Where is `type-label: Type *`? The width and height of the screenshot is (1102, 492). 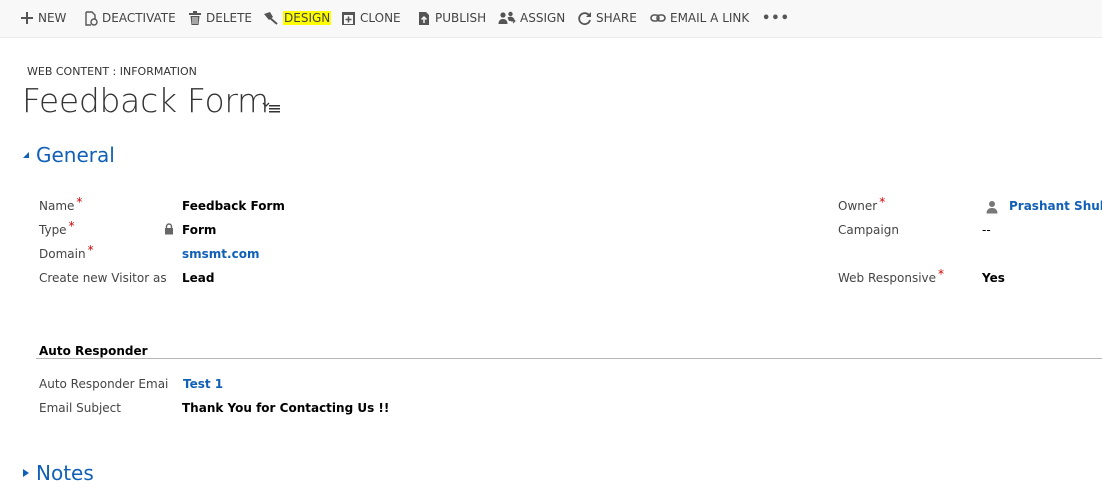
type-label: Type * is located at coordinates (57, 228).